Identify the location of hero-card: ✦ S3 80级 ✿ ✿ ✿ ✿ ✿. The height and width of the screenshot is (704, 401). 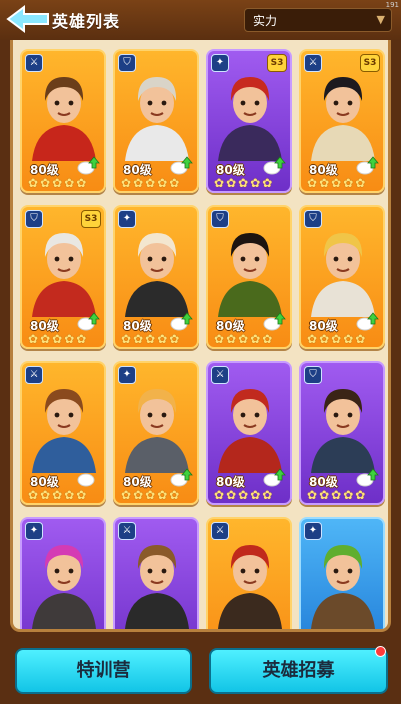
(249, 121).